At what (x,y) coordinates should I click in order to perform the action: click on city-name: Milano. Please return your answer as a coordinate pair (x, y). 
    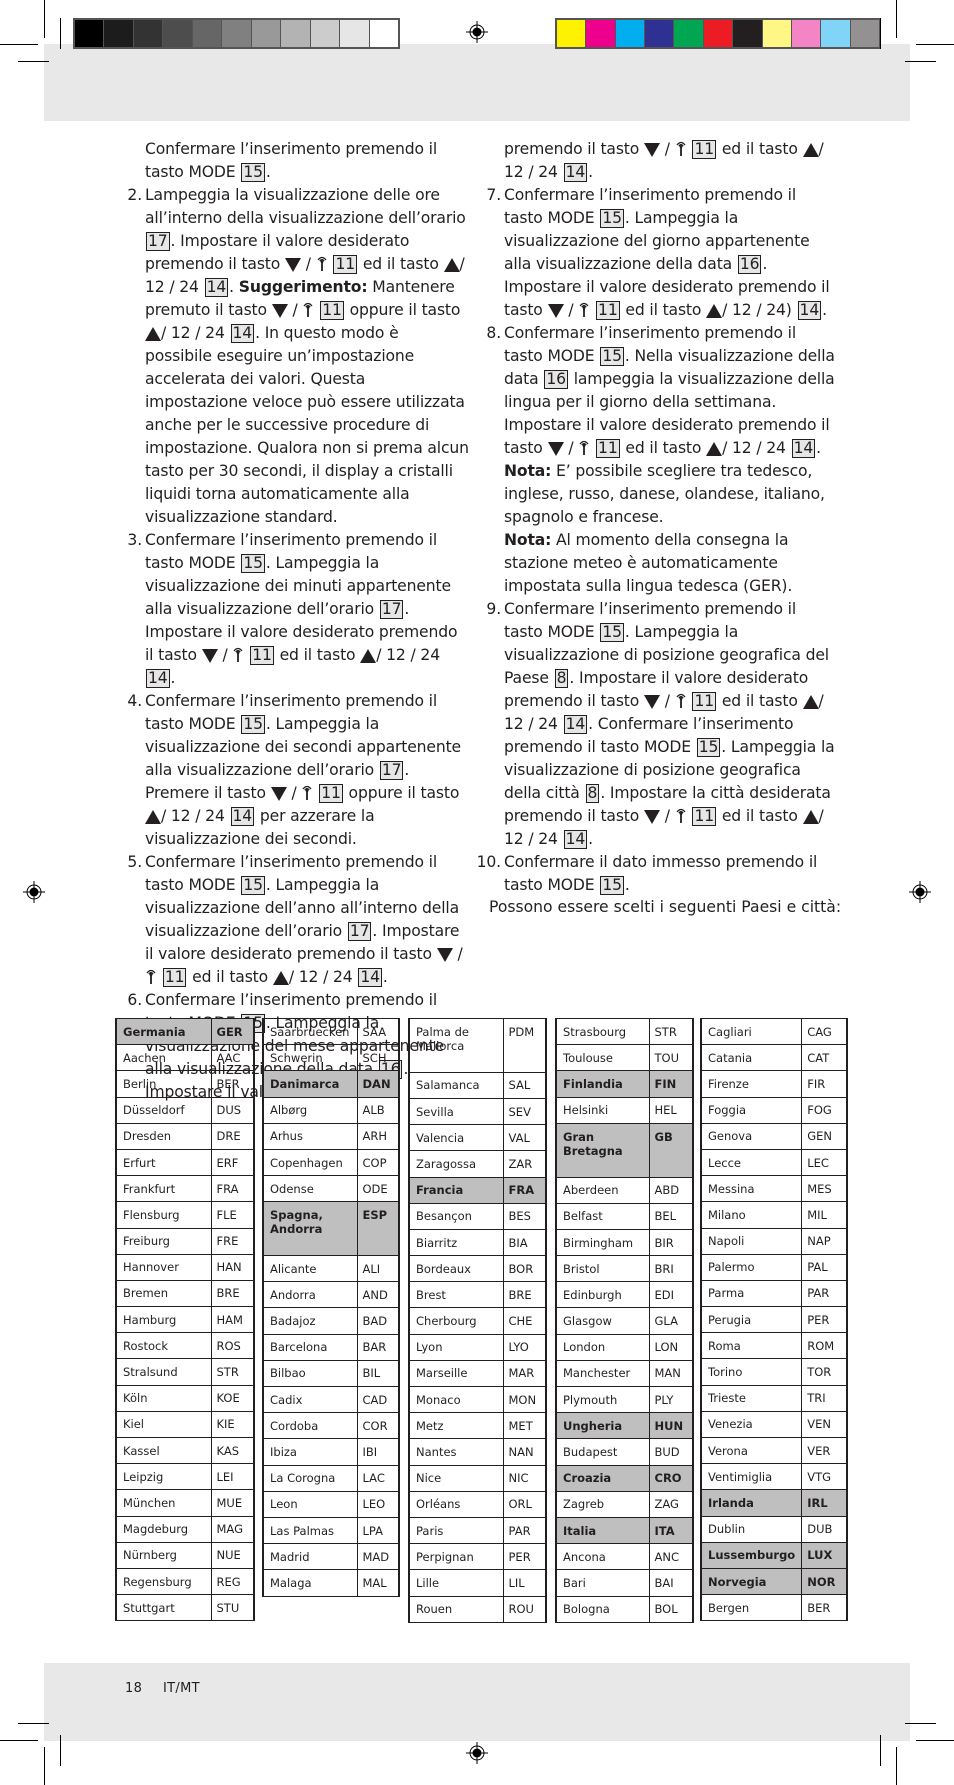
    Looking at the image, I should click on (751, 1215).